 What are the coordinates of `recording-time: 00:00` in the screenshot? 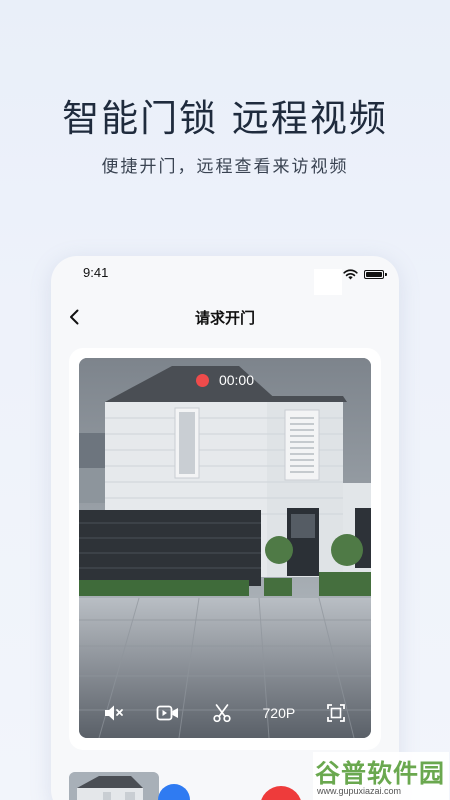 It's located at (236, 380).